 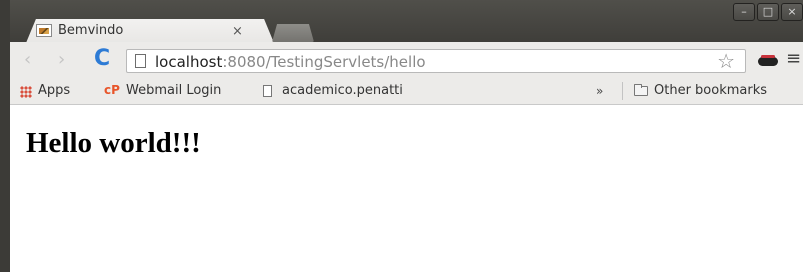 I want to click on folder-icon, so click(x=641, y=90).